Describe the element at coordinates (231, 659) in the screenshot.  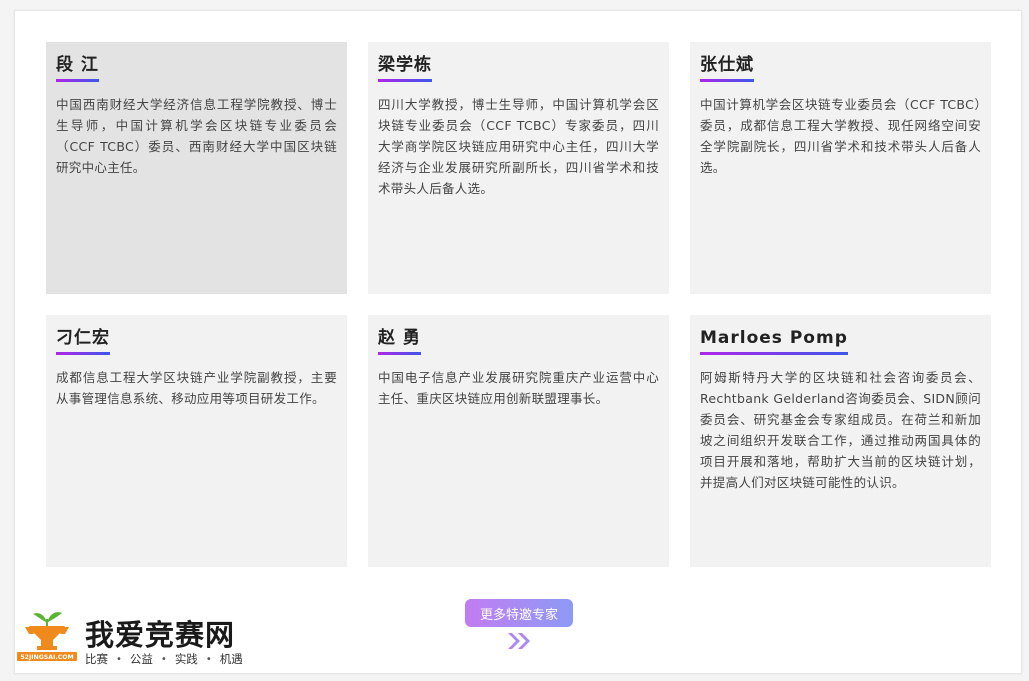
I see `logo-tag: 机遇` at that location.